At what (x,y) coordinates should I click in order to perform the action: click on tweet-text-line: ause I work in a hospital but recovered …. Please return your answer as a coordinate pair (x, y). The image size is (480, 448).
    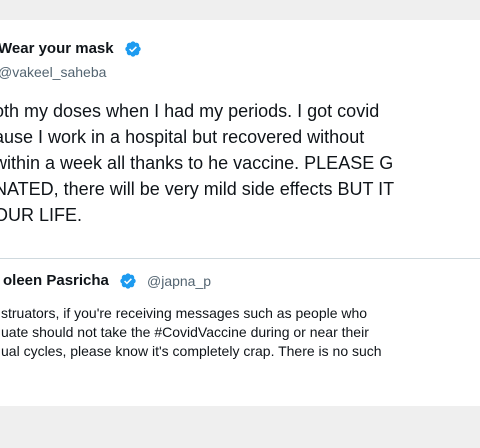
    Looking at the image, I should click on (182, 137).